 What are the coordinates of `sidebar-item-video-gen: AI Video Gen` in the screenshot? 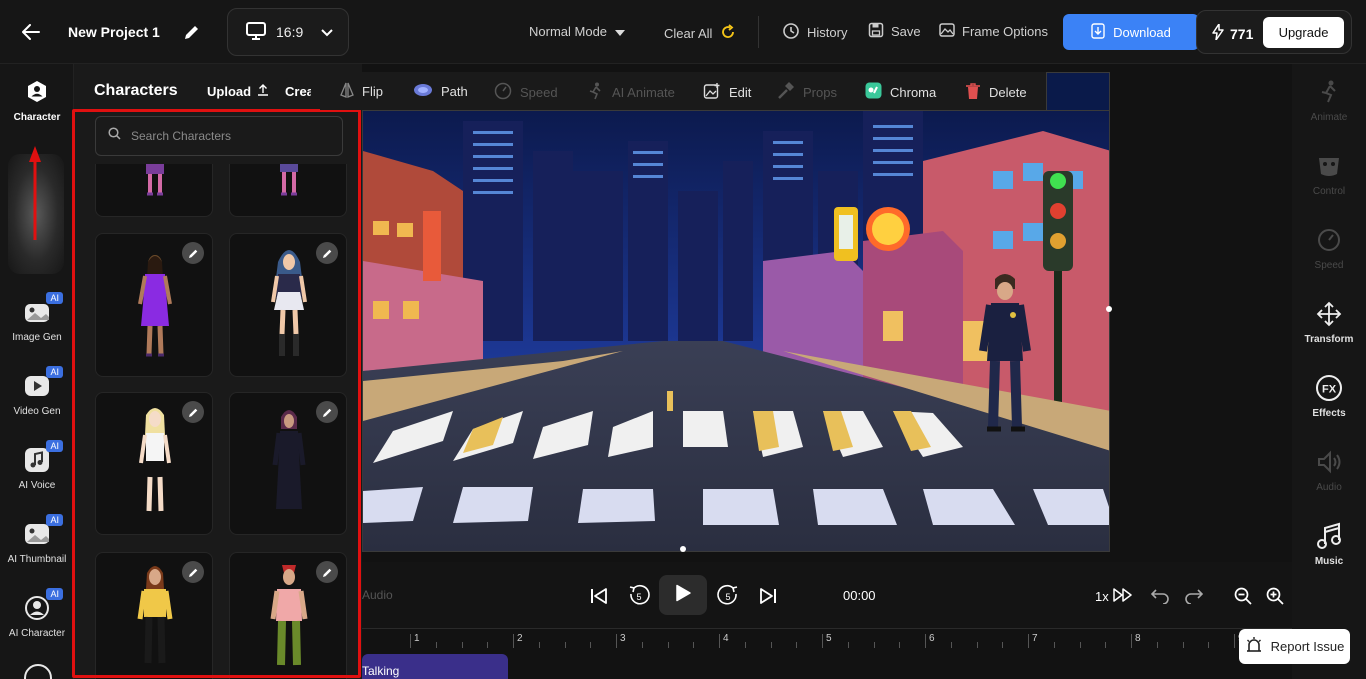 It's located at (37, 391).